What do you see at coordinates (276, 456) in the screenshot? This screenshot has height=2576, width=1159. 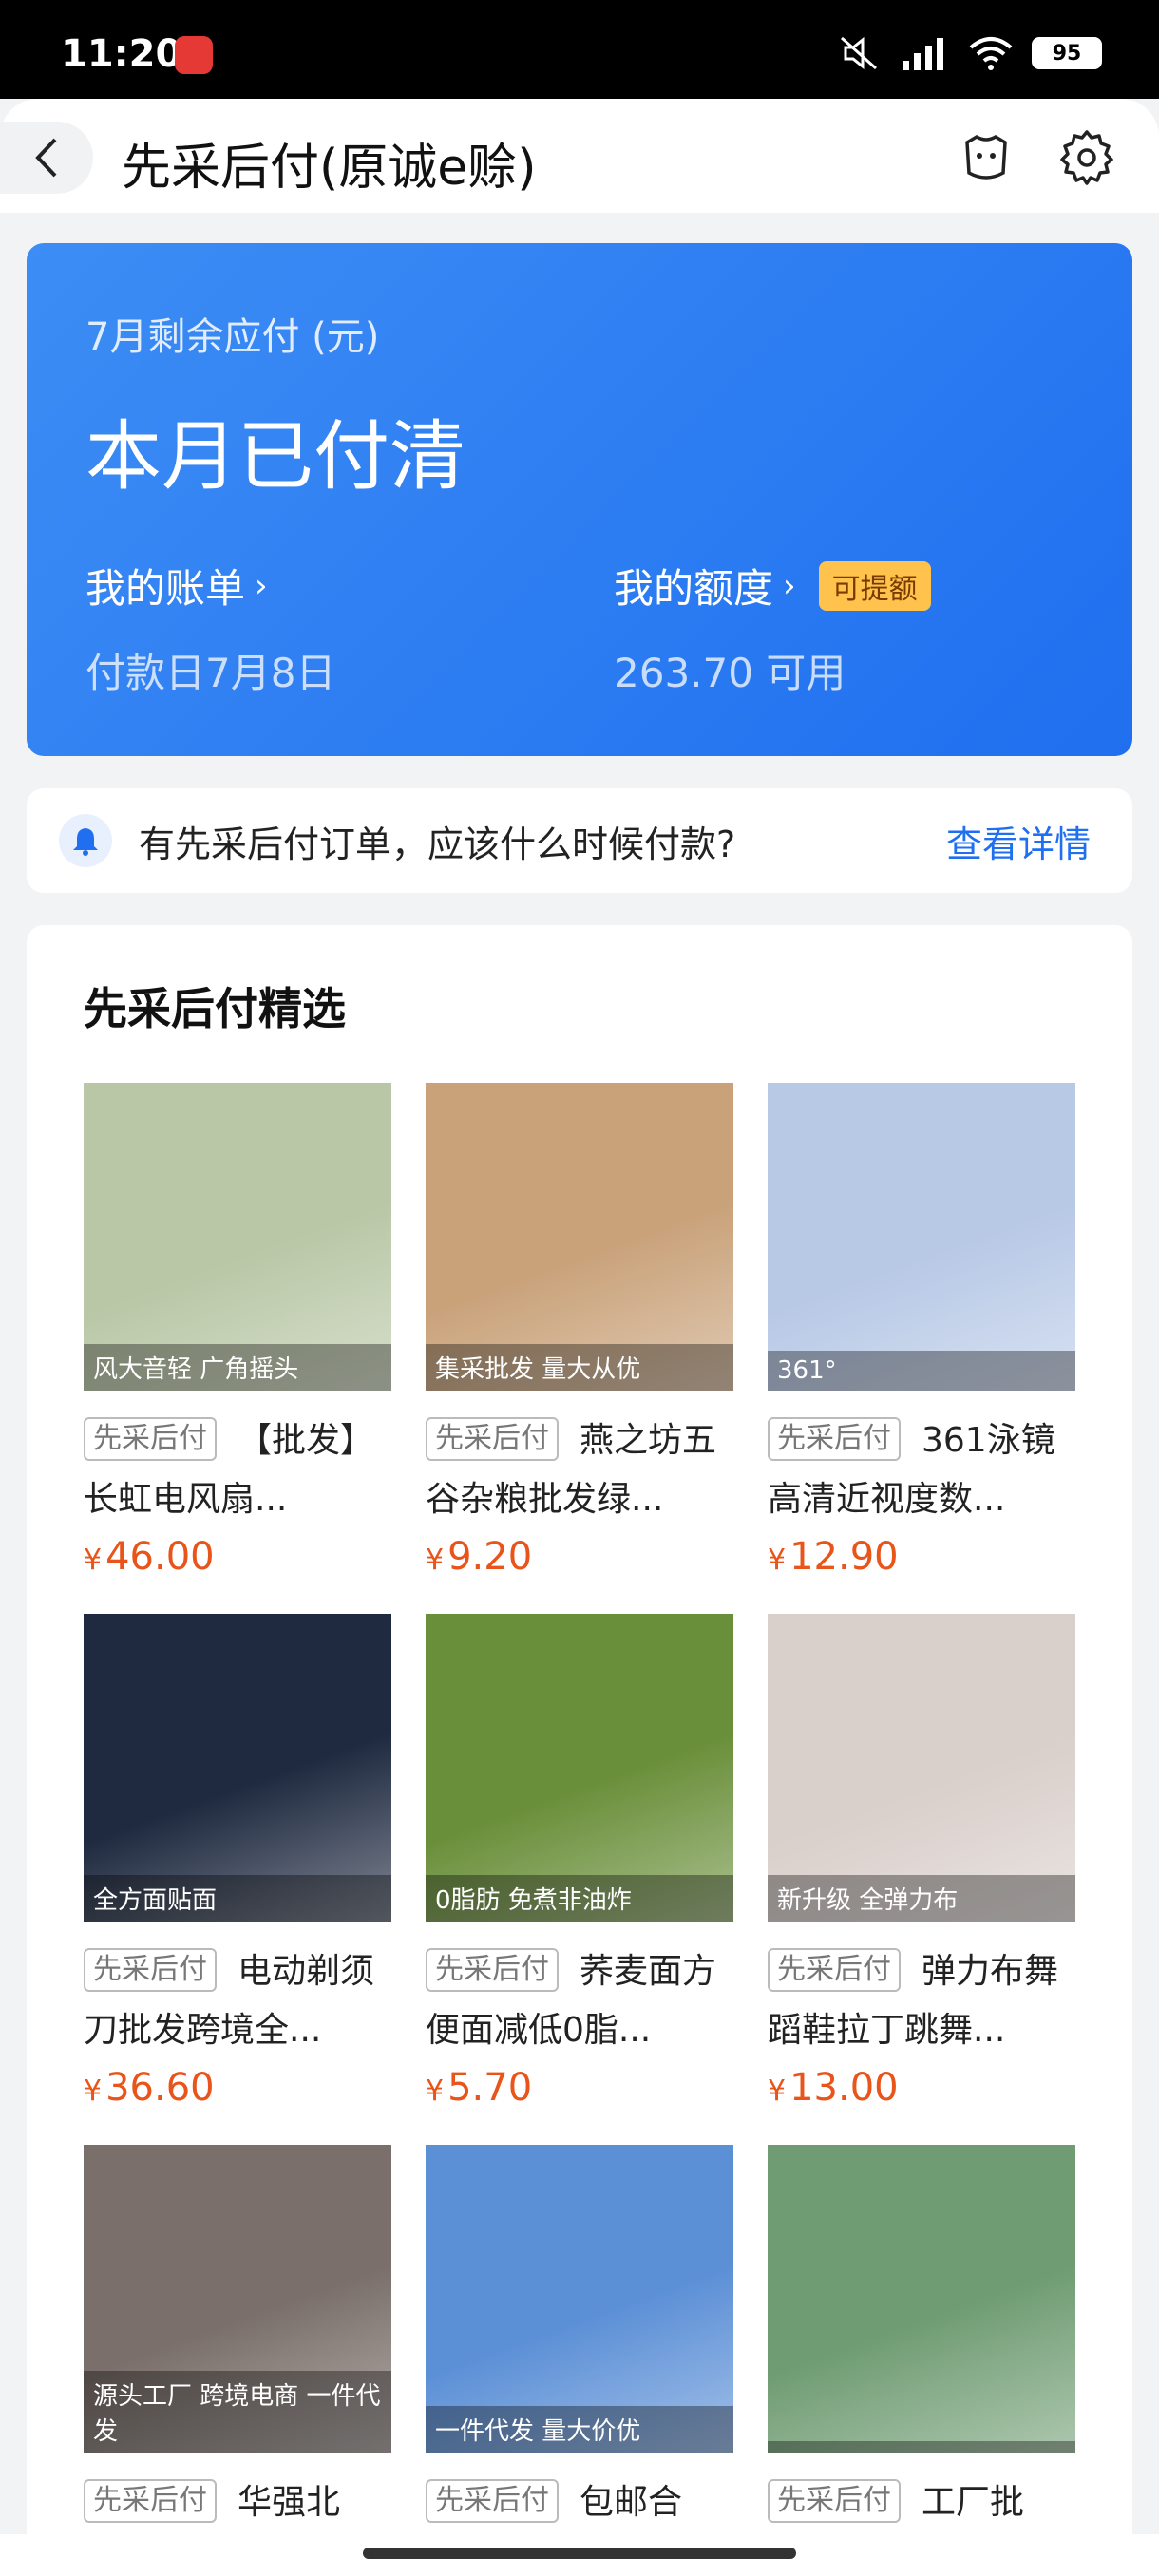 I see `payment-status-headline: 本月已付清` at bounding box center [276, 456].